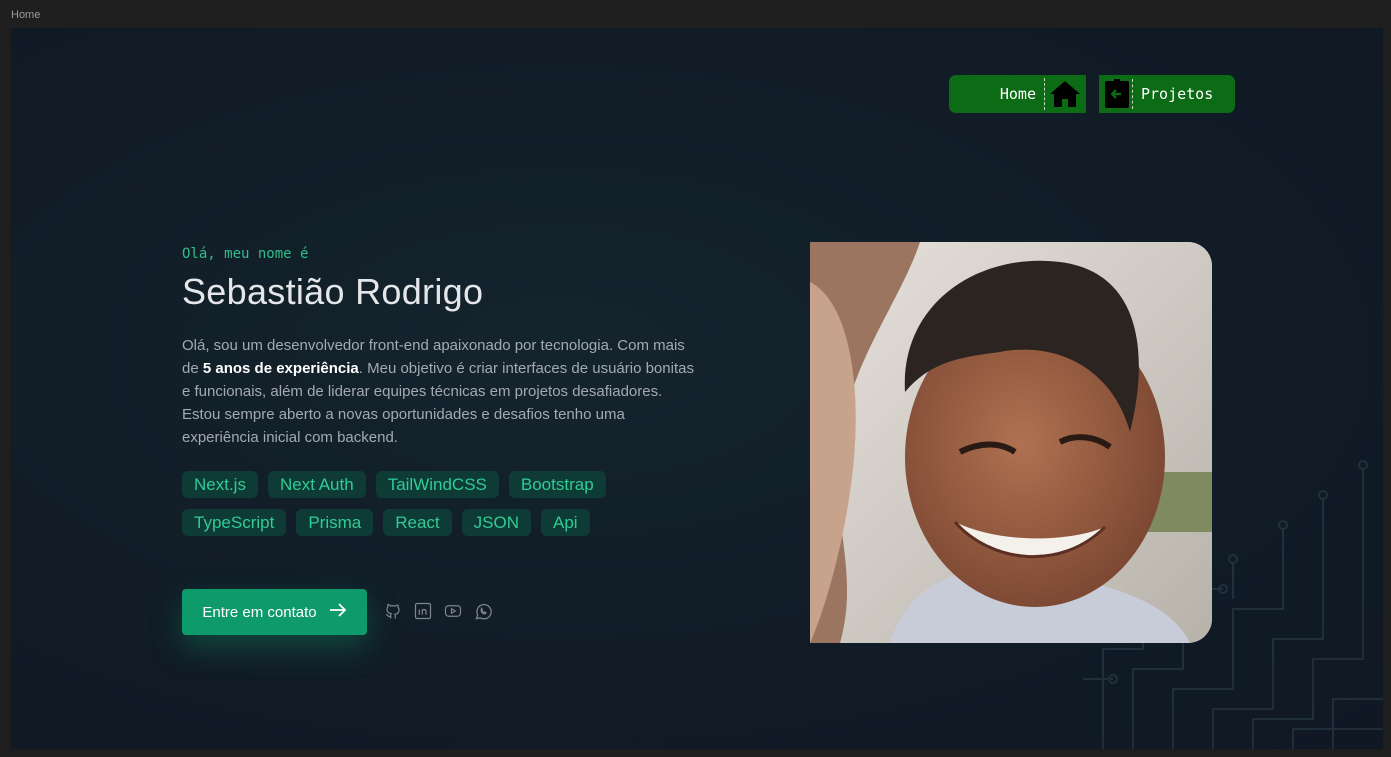 This screenshot has width=1391, height=757. I want to click on hero-name: Sebastião Rodrigo, so click(333, 291).